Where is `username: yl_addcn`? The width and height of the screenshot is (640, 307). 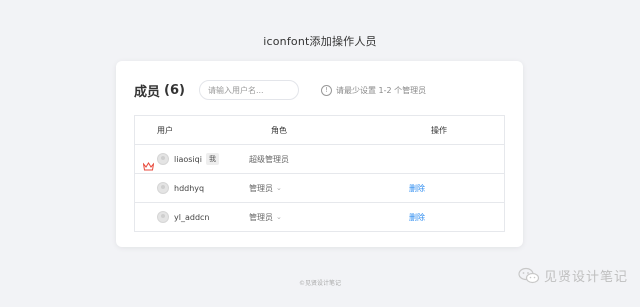
username: yl_addcn is located at coordinates (192, 217).